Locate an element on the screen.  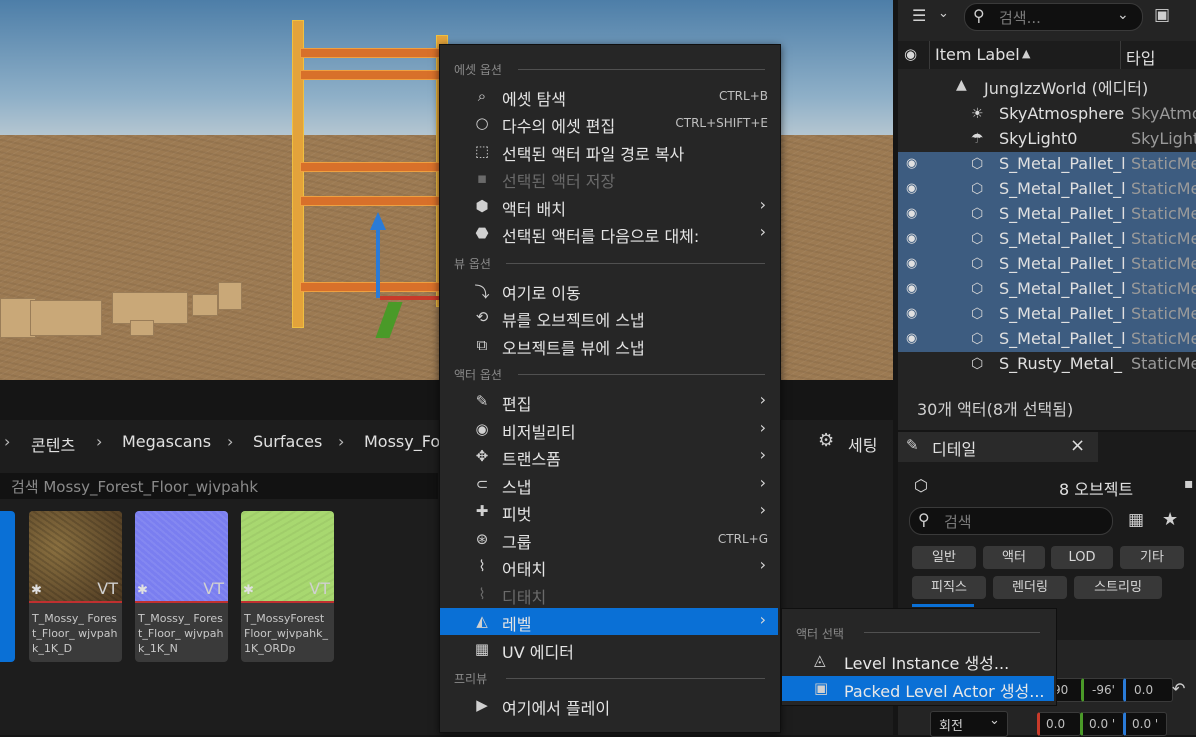
rotation-x-field: 0.0 is located at coordinates (1059, 724).